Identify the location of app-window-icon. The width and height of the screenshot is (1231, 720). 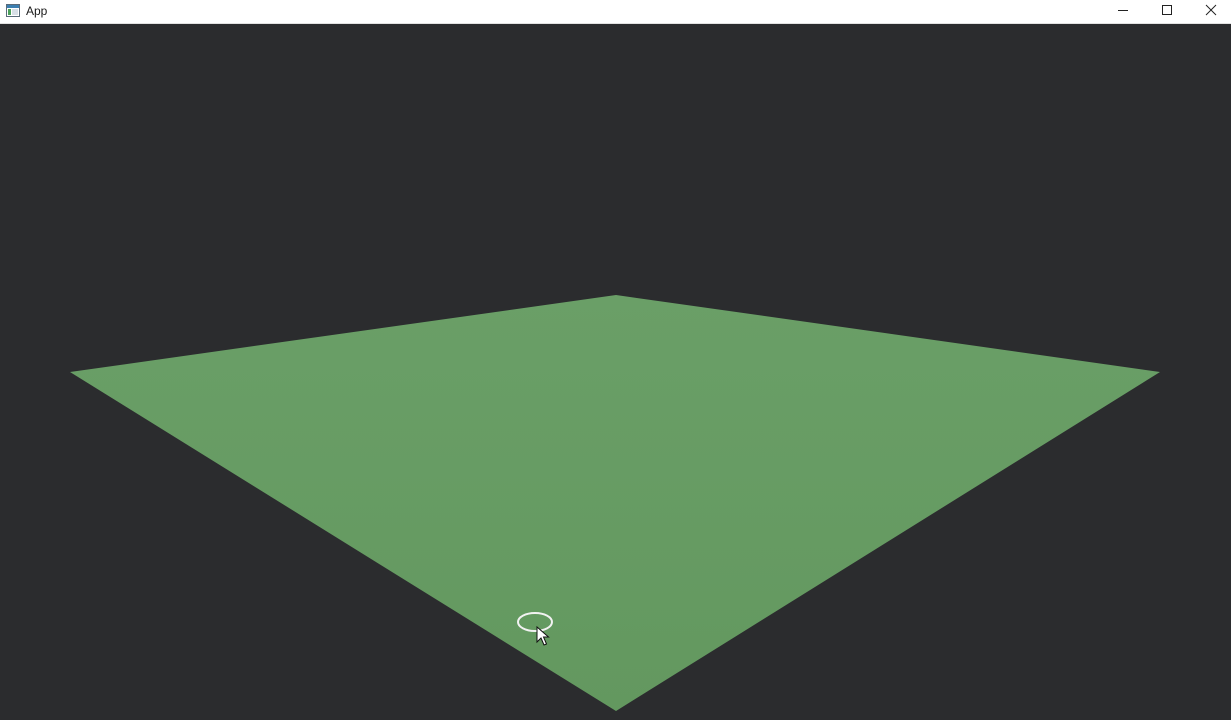
(13, 11).